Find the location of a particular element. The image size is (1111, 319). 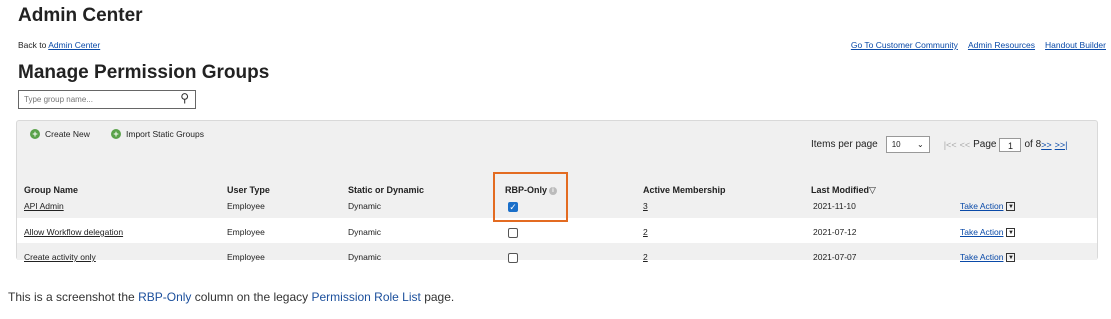

back-prefix: Back to is located at coordinates (33, 45).